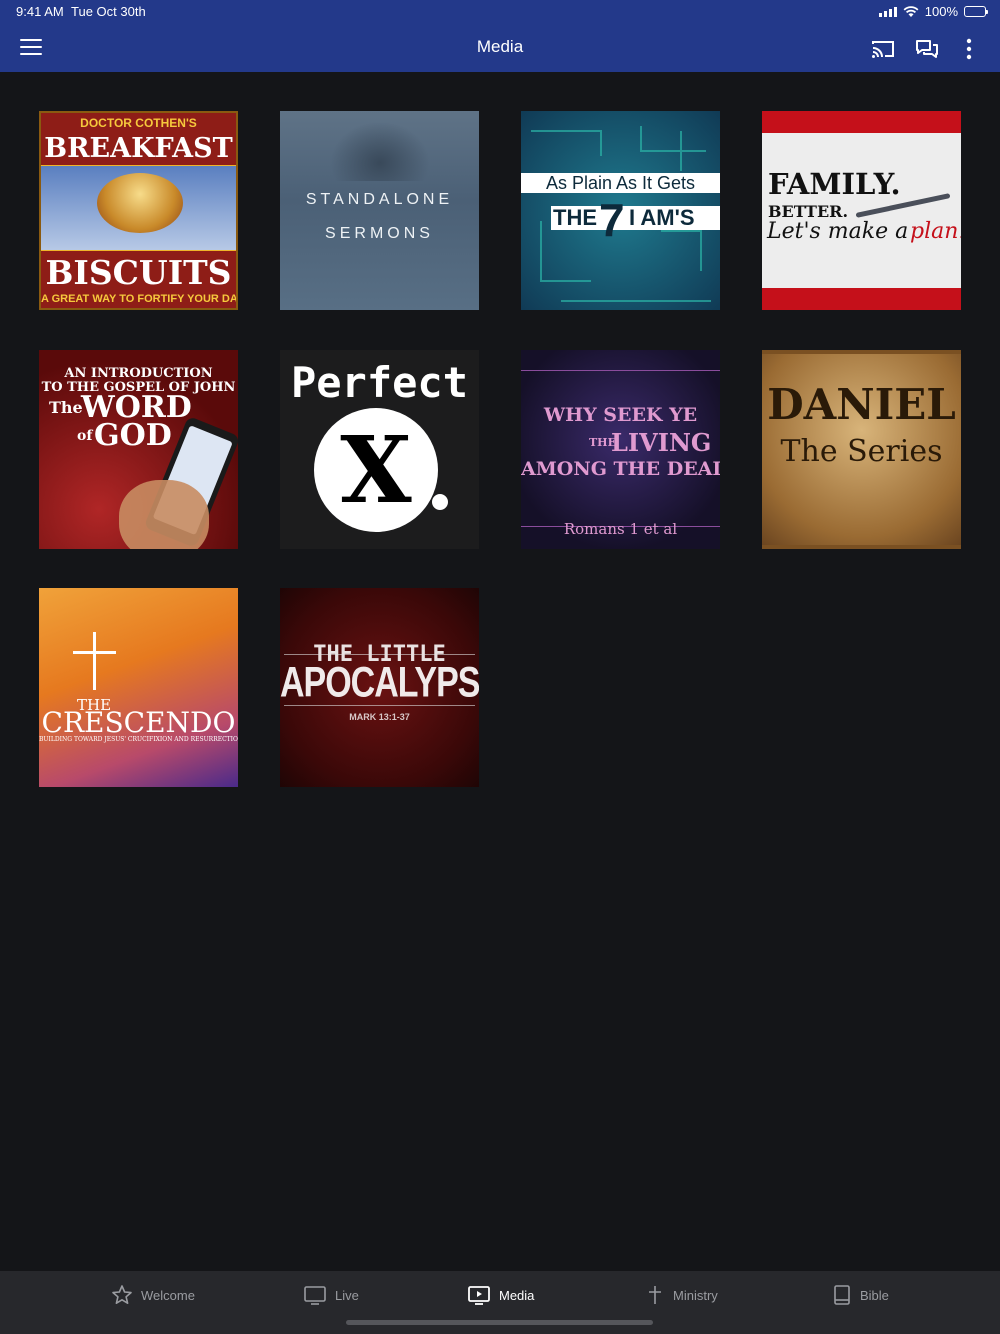 This screenshot has width=1000, height=1334. I want to click on home-indicator, so click(499, 1322).